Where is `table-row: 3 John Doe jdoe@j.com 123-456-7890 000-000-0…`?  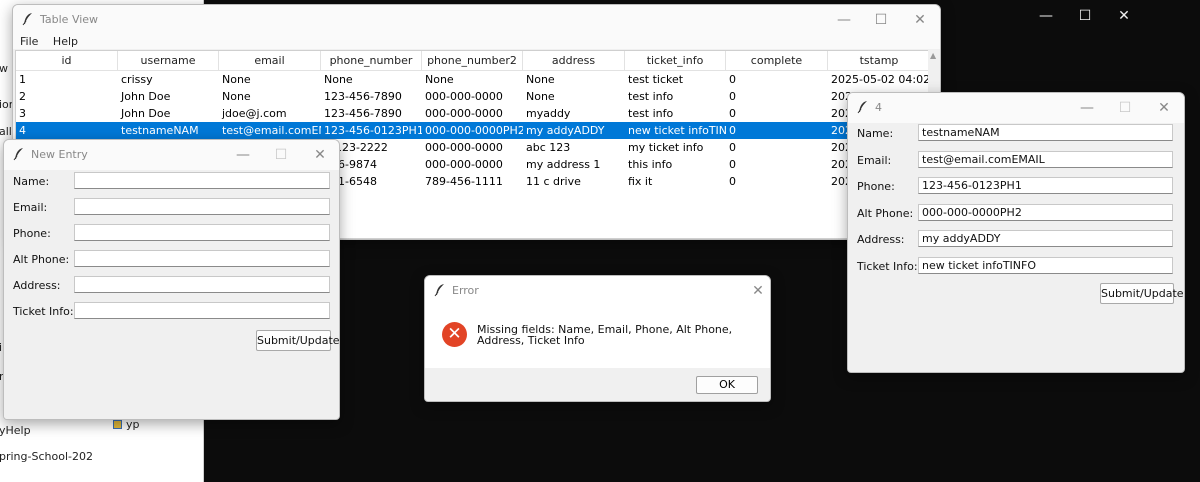
table-row: 3 John Doe jdoe@j.com 123-456-7890 000-000-0… is located at coordinates (472, 113).